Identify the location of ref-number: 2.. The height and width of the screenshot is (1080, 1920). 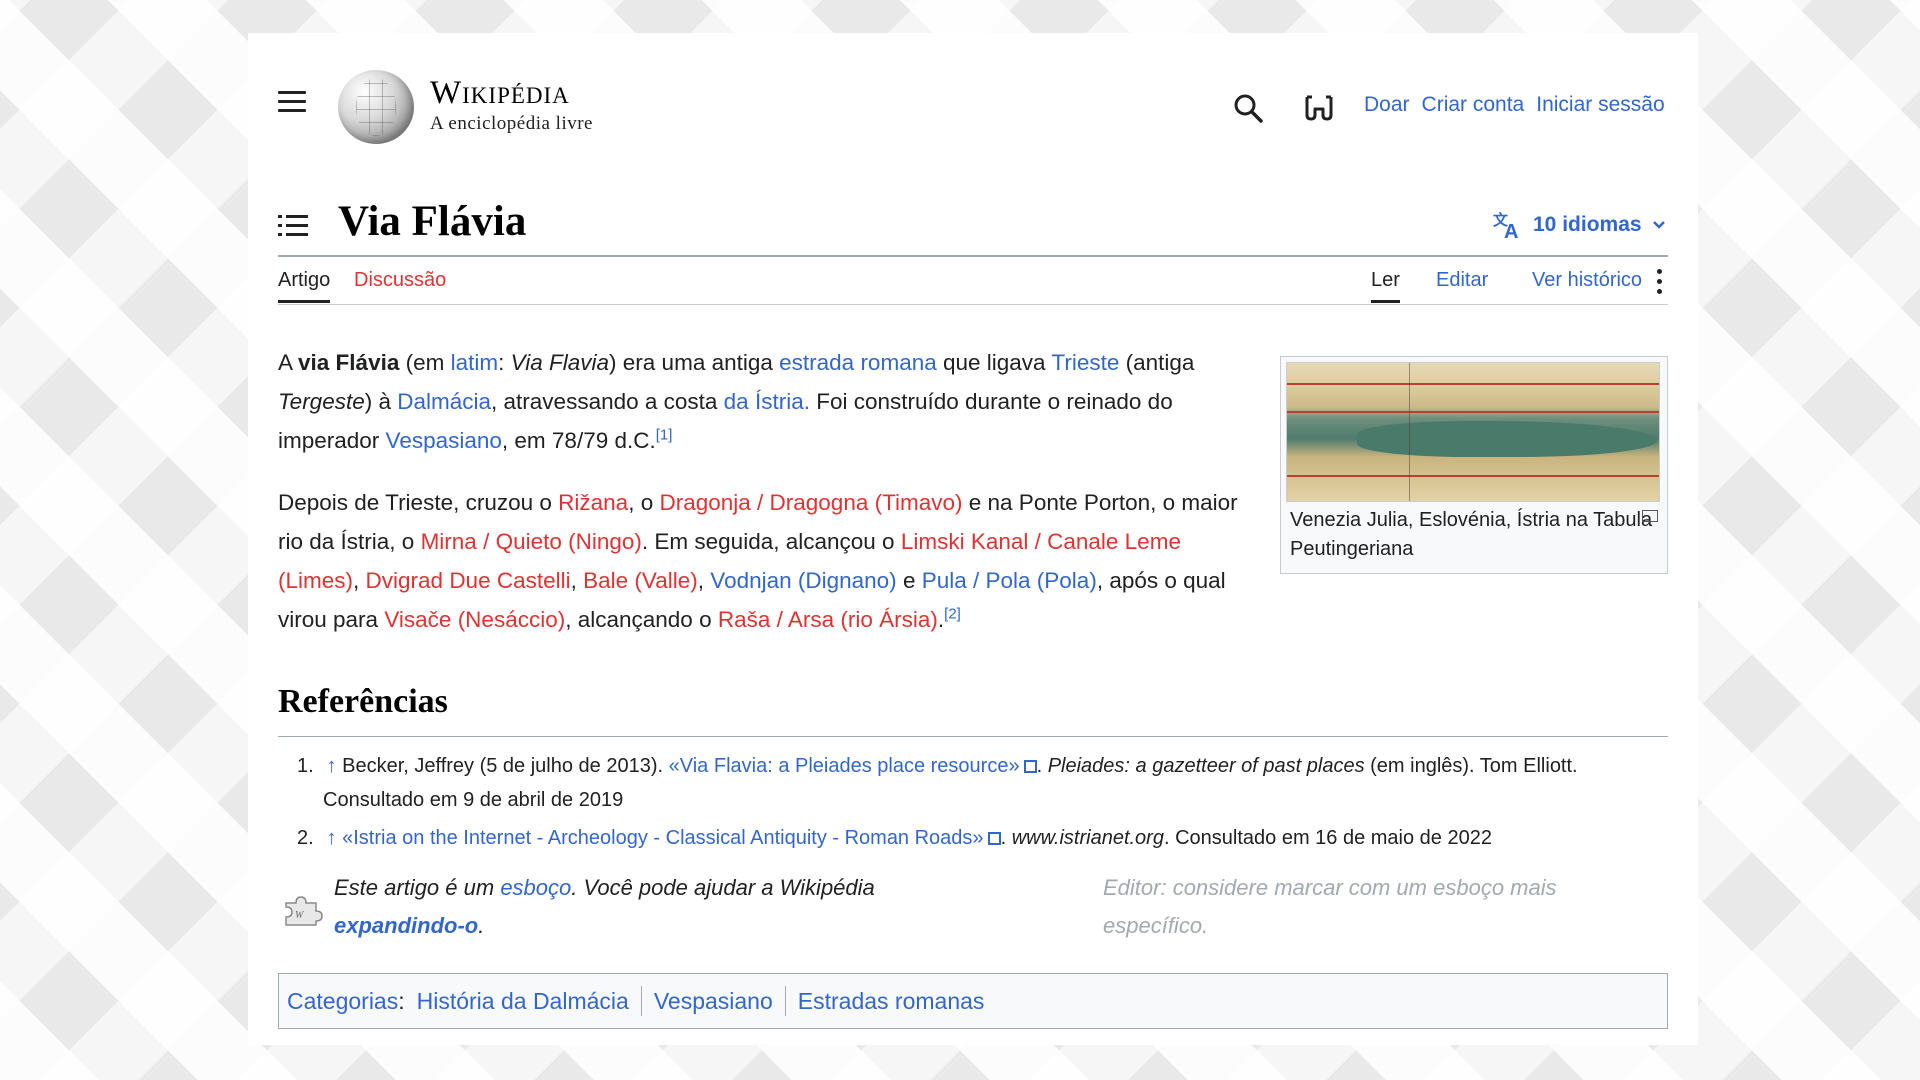
(305, 838).